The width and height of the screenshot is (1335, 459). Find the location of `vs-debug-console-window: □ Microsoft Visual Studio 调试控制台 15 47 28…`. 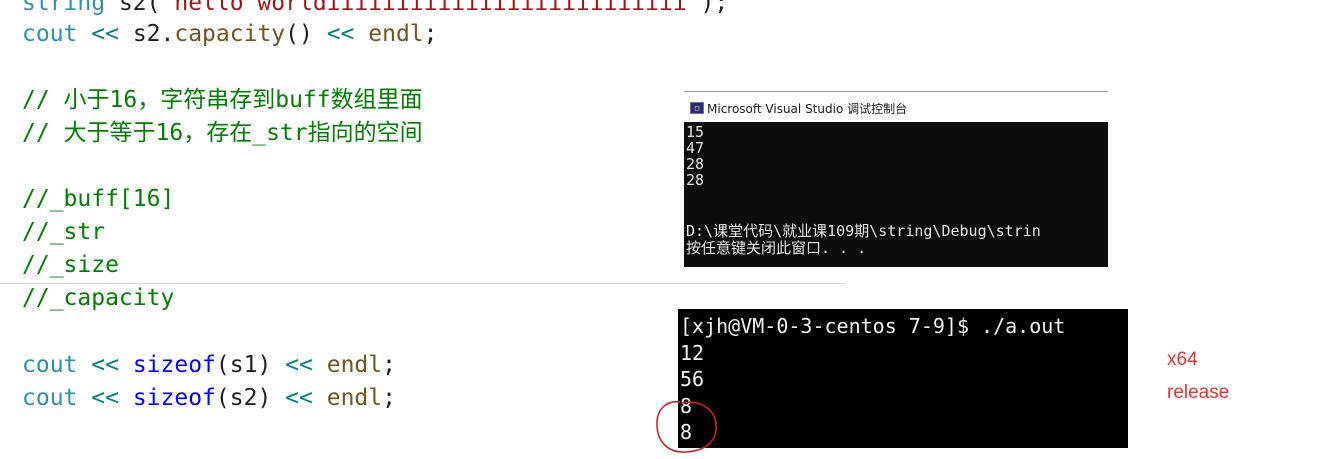

vs-debug-console-window: □ Microsoft Visual Studio 调试控制台 15 47 28… is located at coordinates (896, 179).